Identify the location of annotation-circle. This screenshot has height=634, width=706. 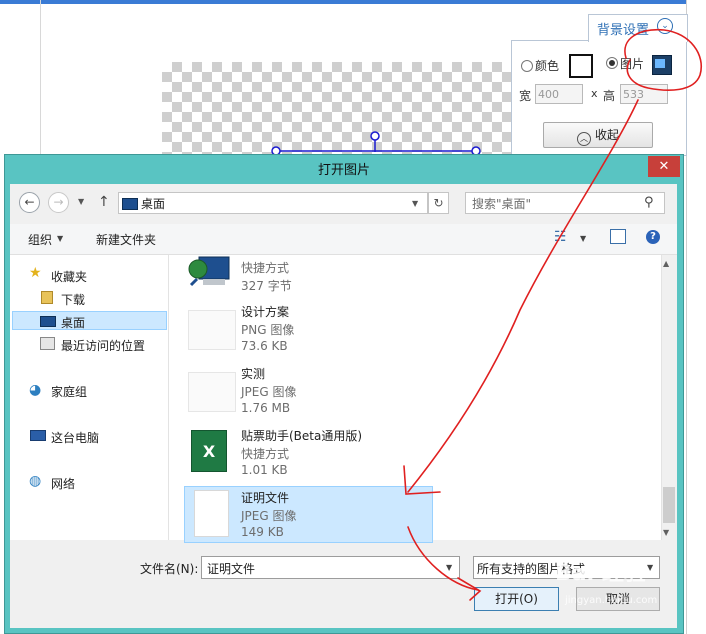
(663, 59).